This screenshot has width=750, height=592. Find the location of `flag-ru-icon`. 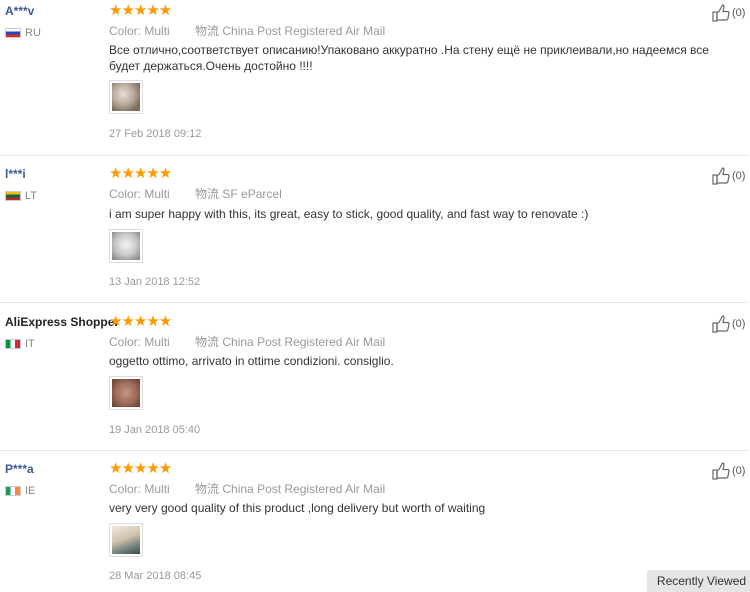

flag-ru-icon is located at coordinates (13, 33).